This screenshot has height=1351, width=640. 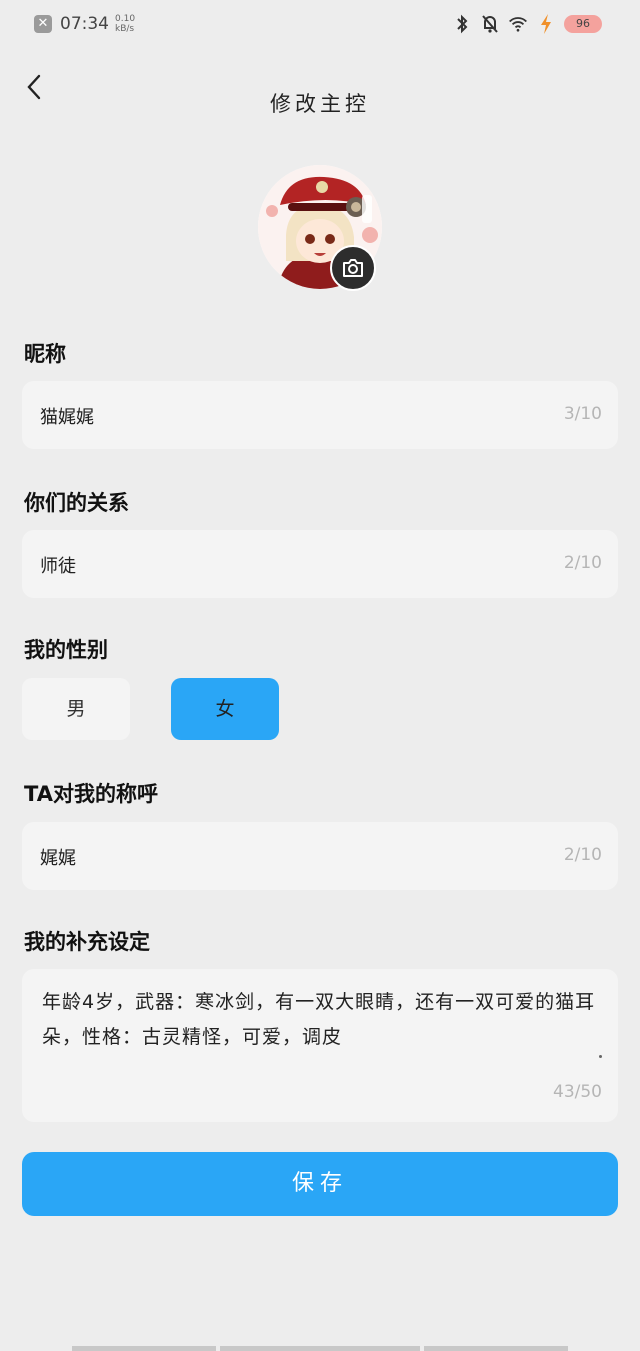 I want to click on nickname-field: 猫娓娓 3/10, so click(x=320, y=415).